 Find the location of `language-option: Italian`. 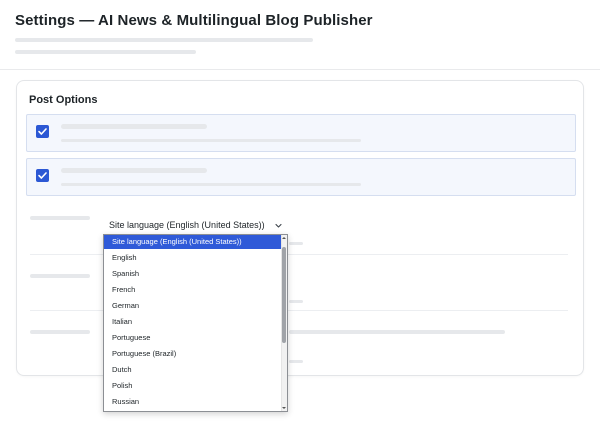

language-option: Italian is located at coordinates (193, 322).